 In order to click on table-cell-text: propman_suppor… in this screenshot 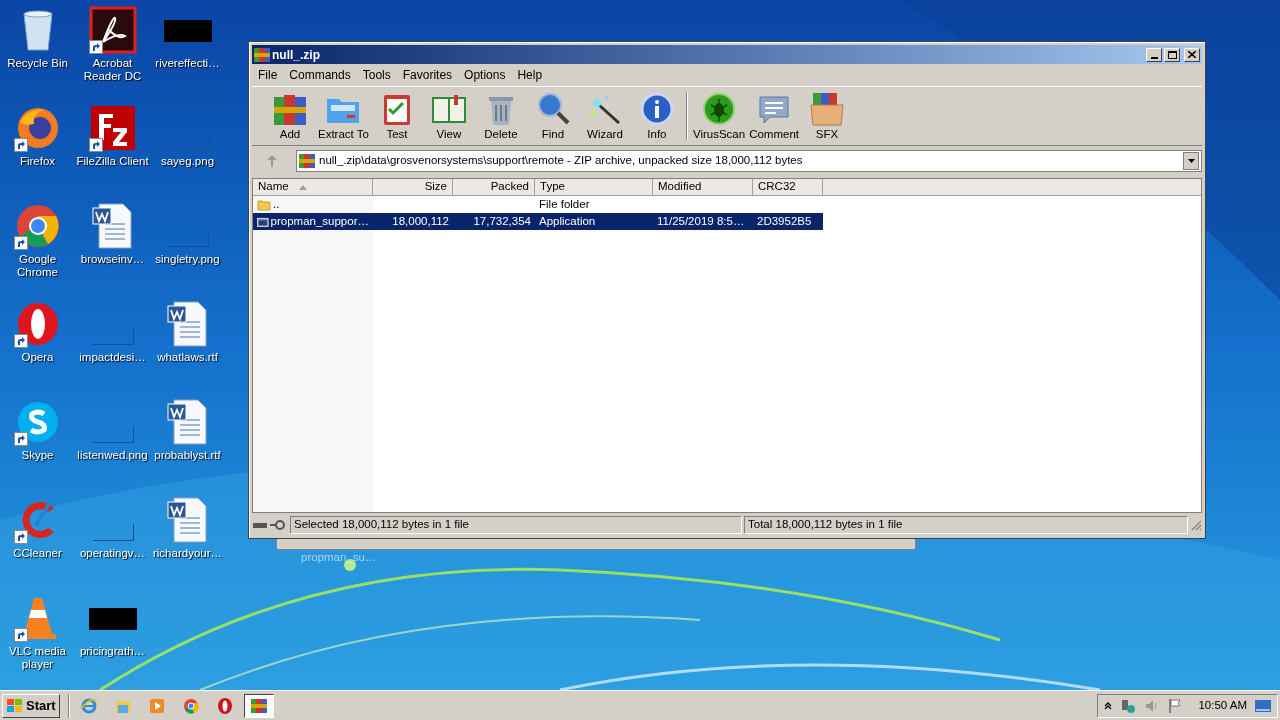, I will do `click(319, 221)`.